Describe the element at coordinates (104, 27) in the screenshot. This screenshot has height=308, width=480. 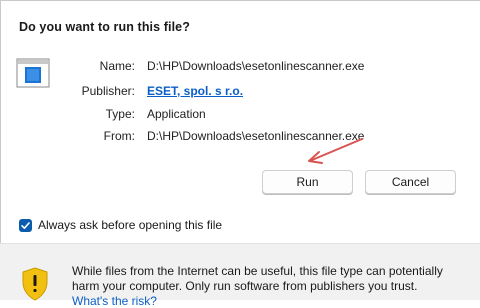
I see `dialog-title: Do you want to run this file?` at that location.